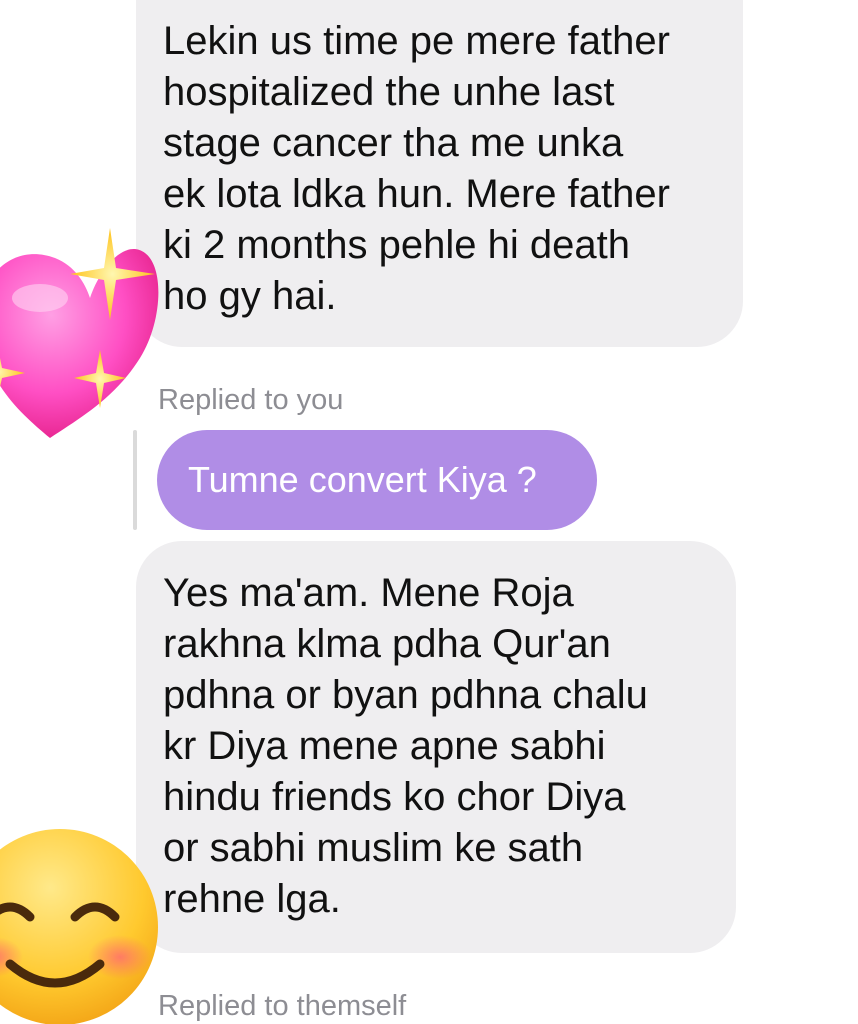 This screenshot has height=1024, width=858. Describe the element at coordinates (377, 480) in the screenshot. I see `quoted-message-bubble: Tumne convert Kiya ?` at that location.